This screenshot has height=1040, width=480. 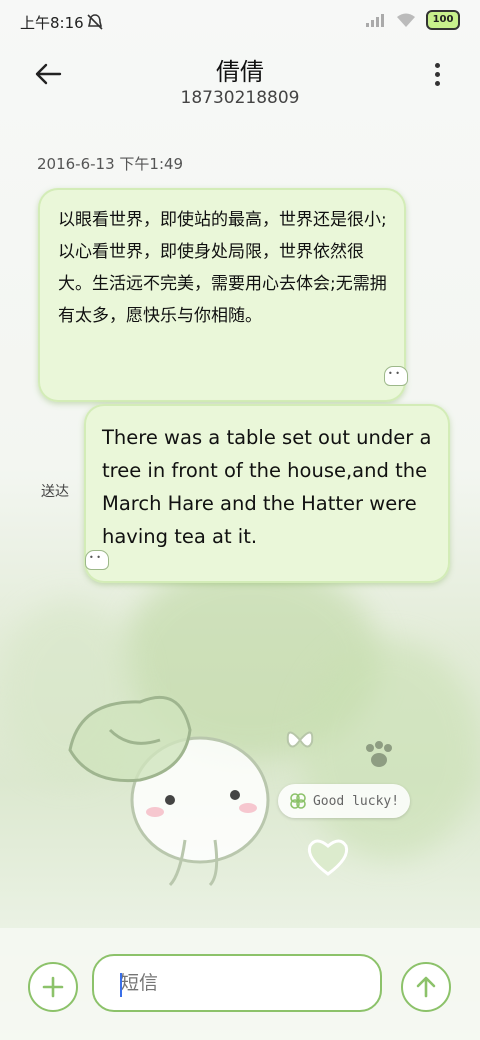 What do you see at coordinates (237, 983) in the screenshot?
I see `message-input` at bounding box center [237, 983].